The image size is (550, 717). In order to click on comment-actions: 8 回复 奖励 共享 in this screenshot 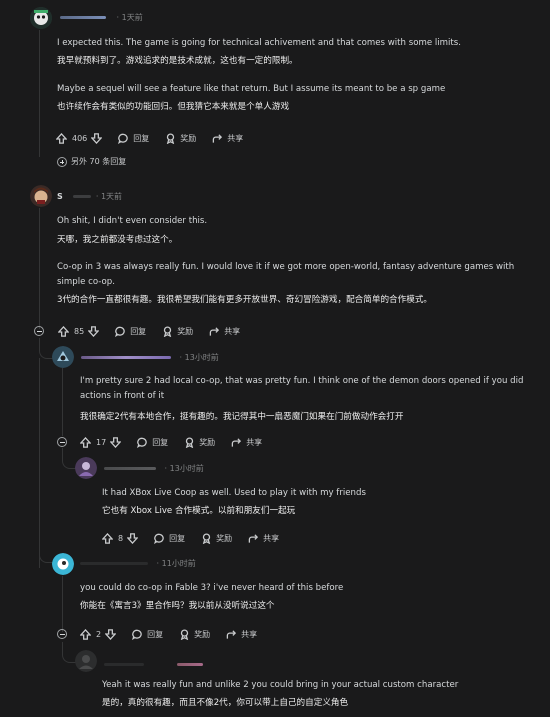, I will do `click(198, 538)`.